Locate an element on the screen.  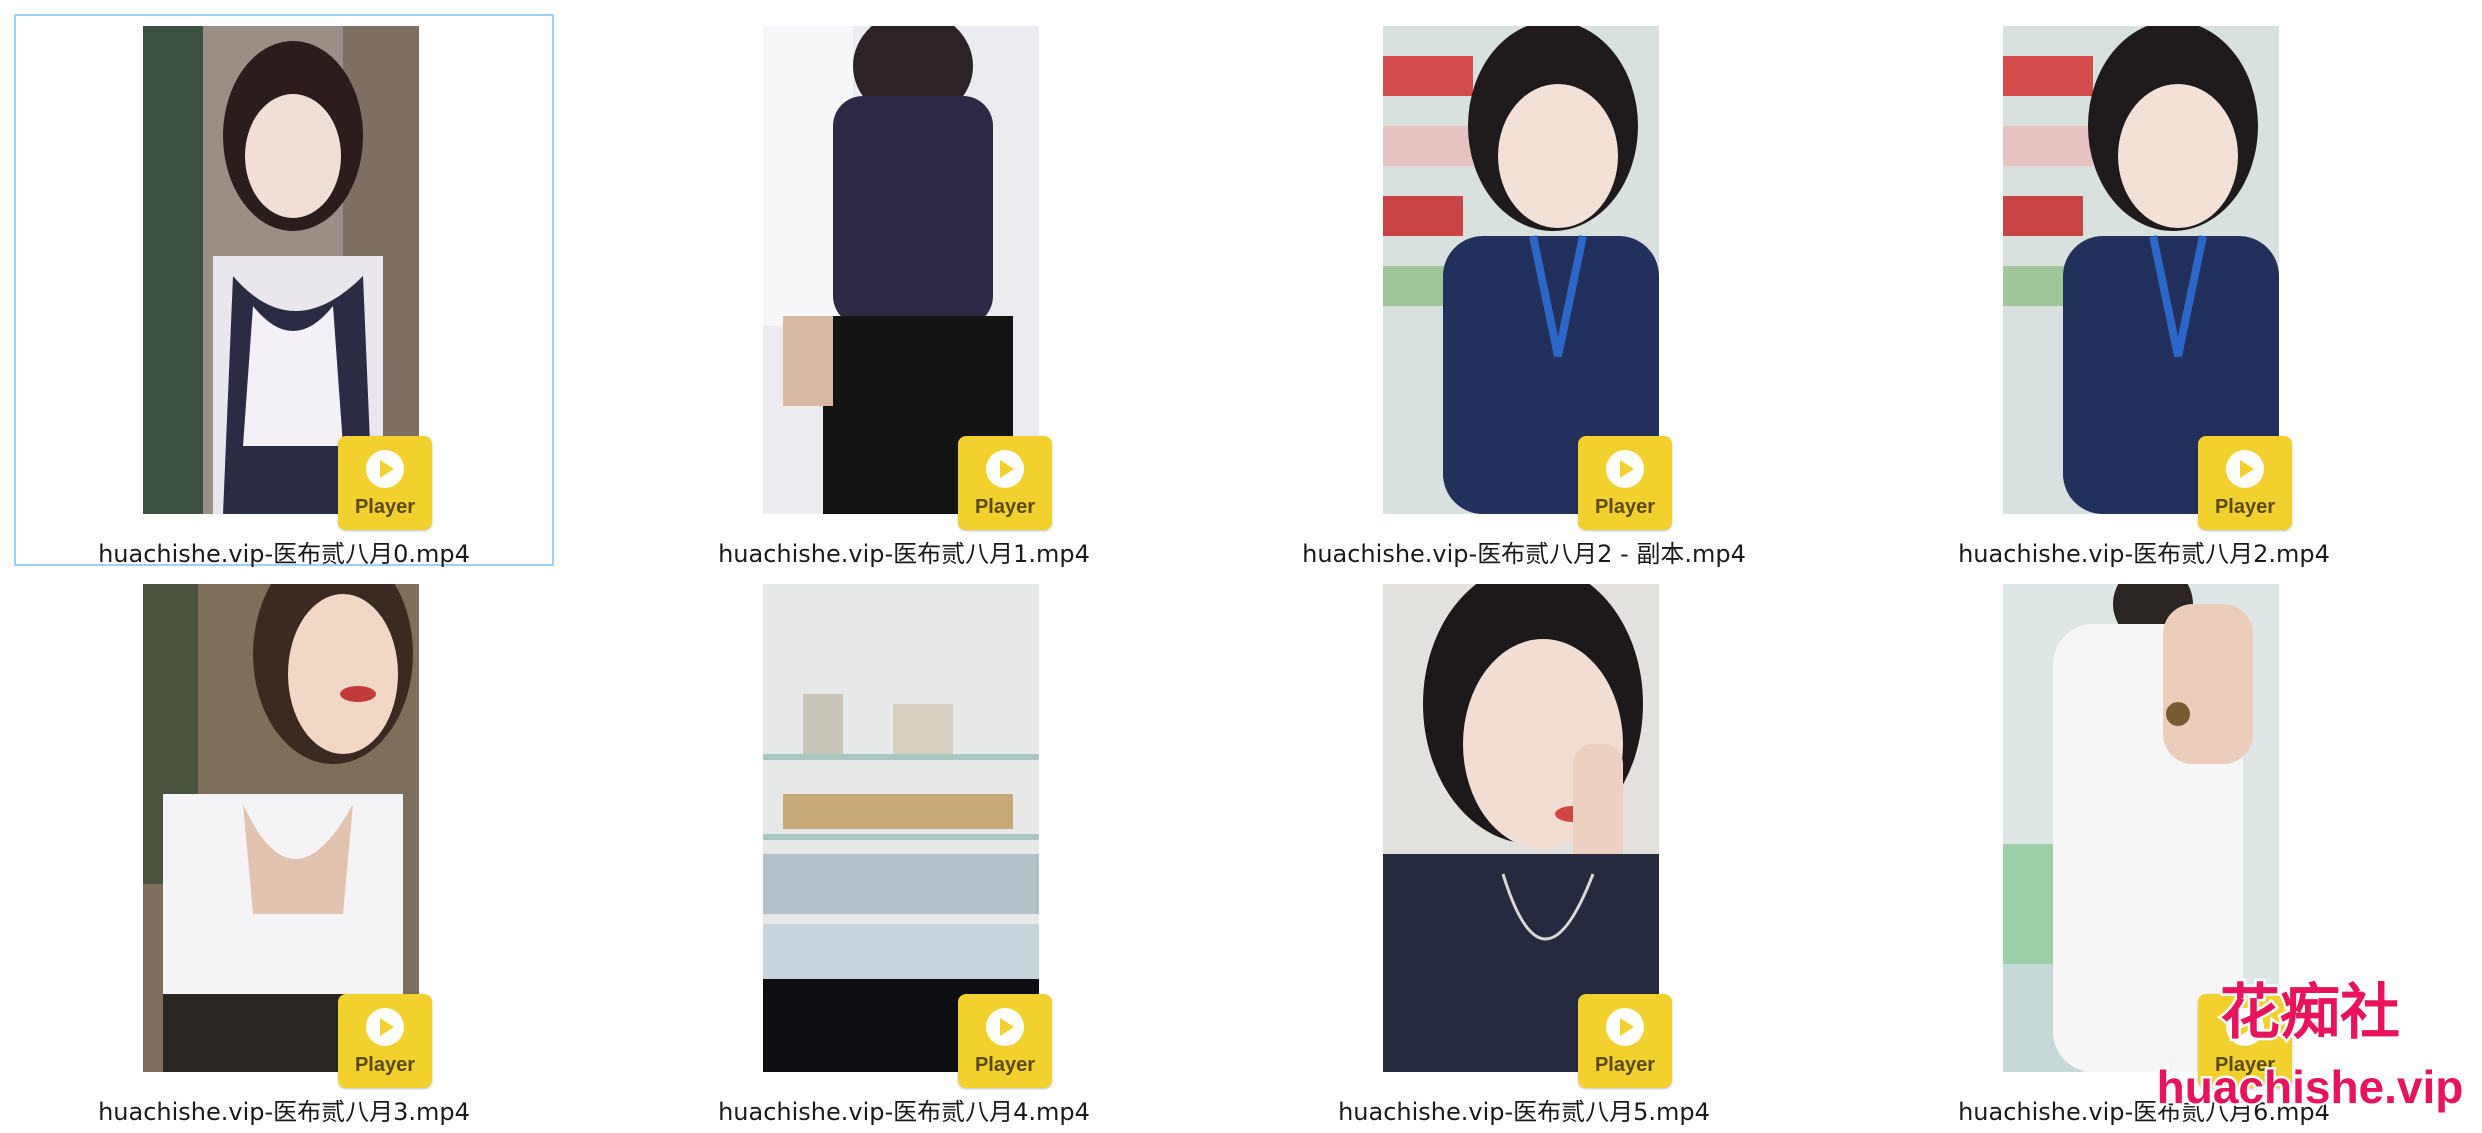
site-watermark: 花痴社 huachishe.vip is located at coordinates (2310, 1046).